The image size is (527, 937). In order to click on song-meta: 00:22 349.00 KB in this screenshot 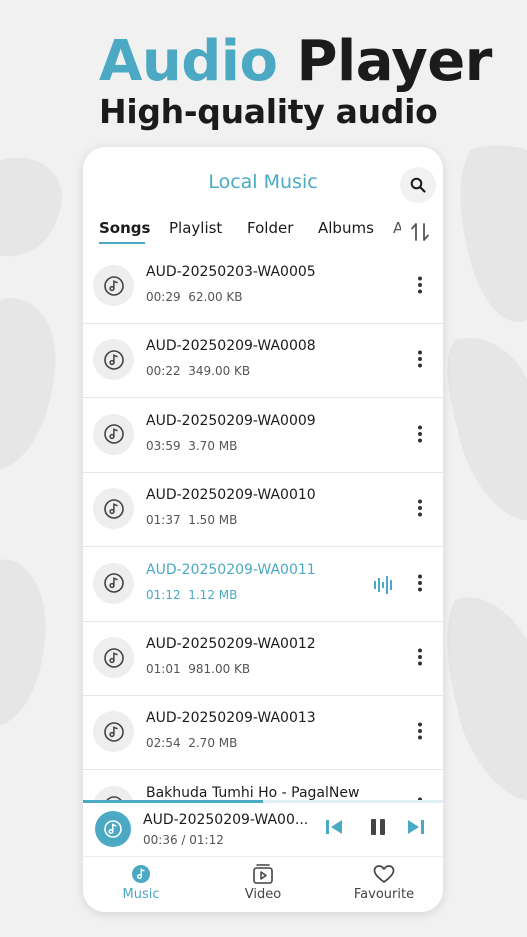, I will do `click(198, 371)`.